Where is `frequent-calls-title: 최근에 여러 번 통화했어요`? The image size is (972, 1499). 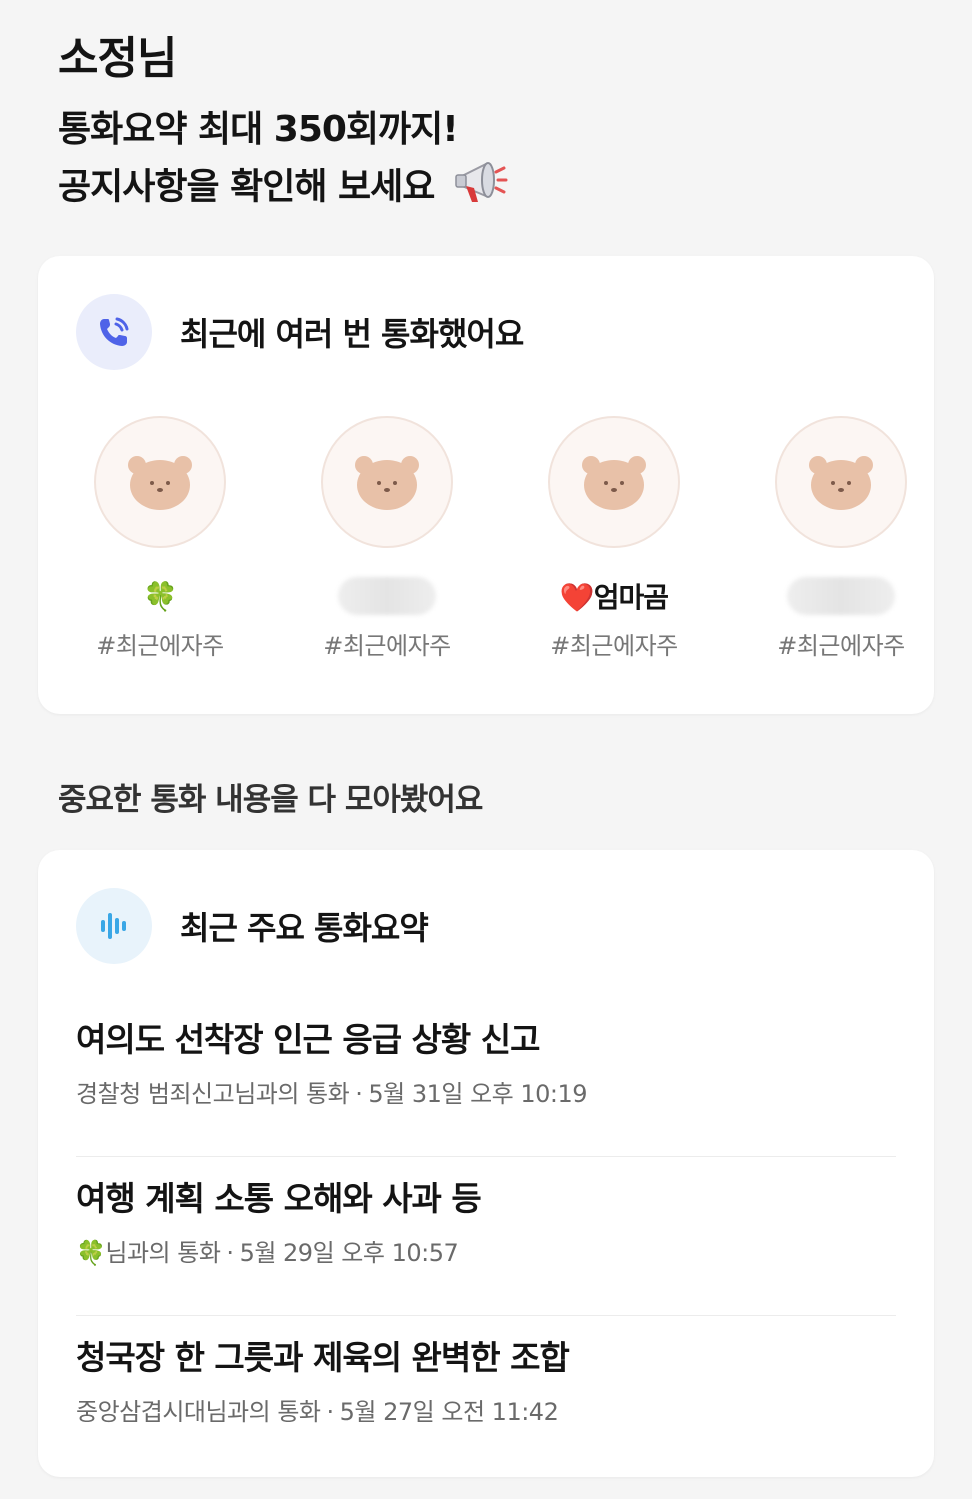
frequent-calls-title: 최근에 여러 번 통화했어요 is located at coordinates (352, 334).